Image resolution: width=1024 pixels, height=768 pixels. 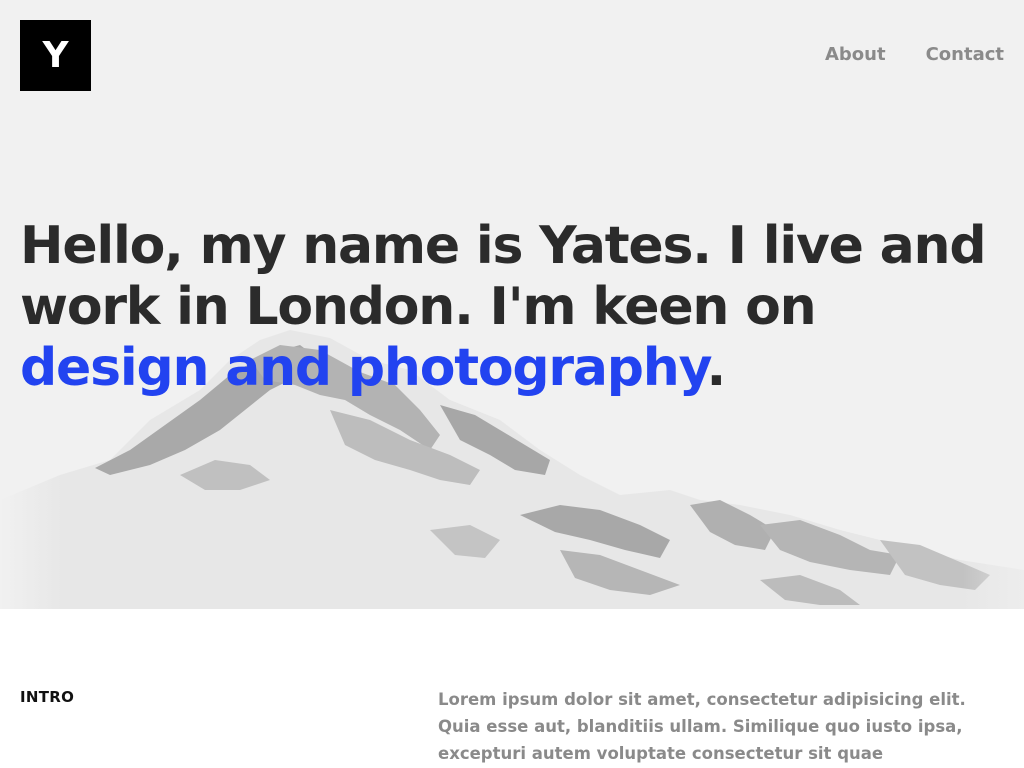 I want to click on headline-accent: design and photography, so click(x=364, y=368).